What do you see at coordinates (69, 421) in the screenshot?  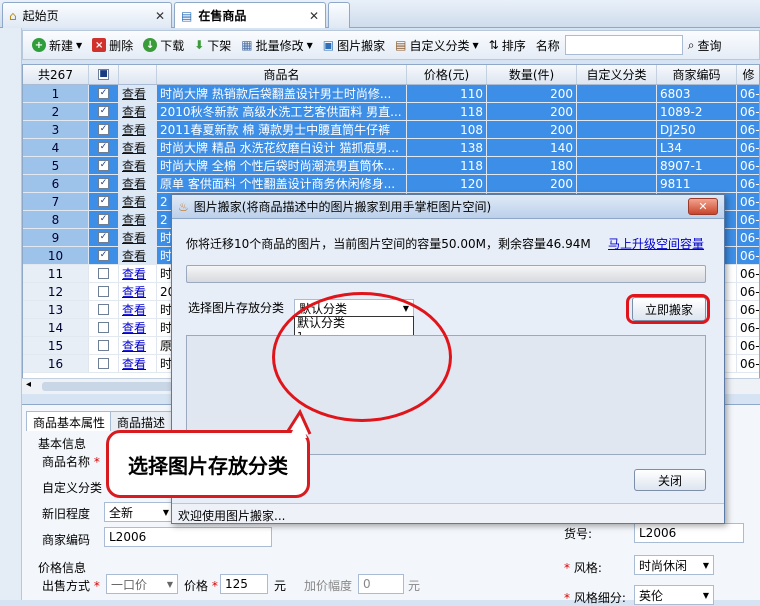 I see `tab-basic-attrs: 商品基本属性` at bounding box center [69, 421].